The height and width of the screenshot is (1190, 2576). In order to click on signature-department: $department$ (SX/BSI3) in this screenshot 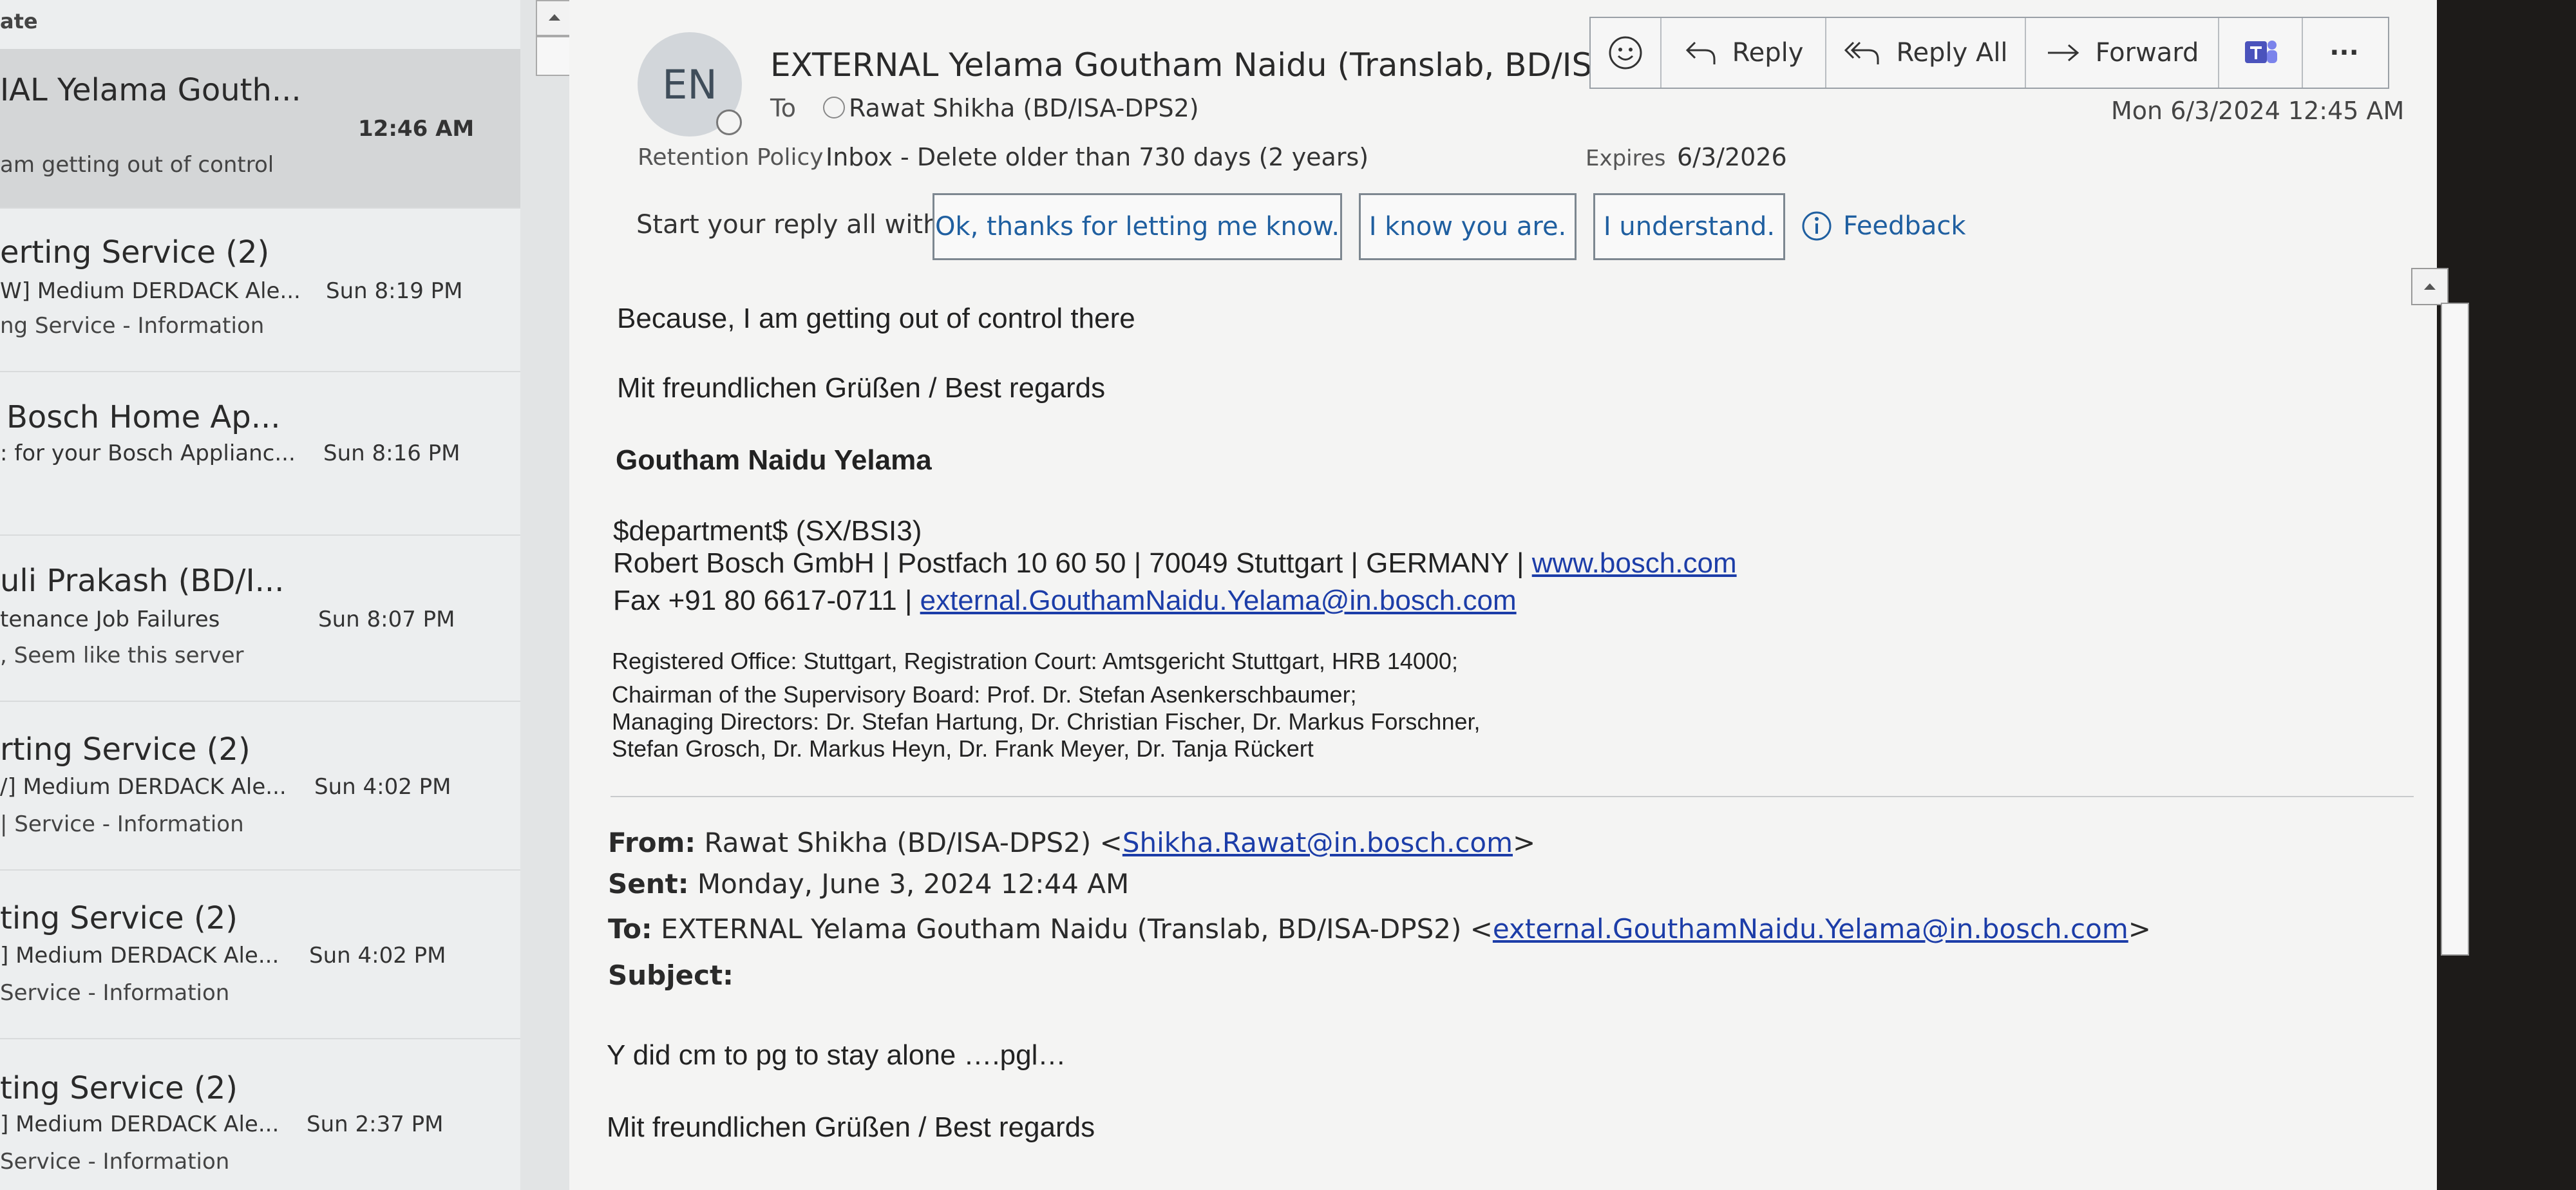, I will do `click(767, 531)`.